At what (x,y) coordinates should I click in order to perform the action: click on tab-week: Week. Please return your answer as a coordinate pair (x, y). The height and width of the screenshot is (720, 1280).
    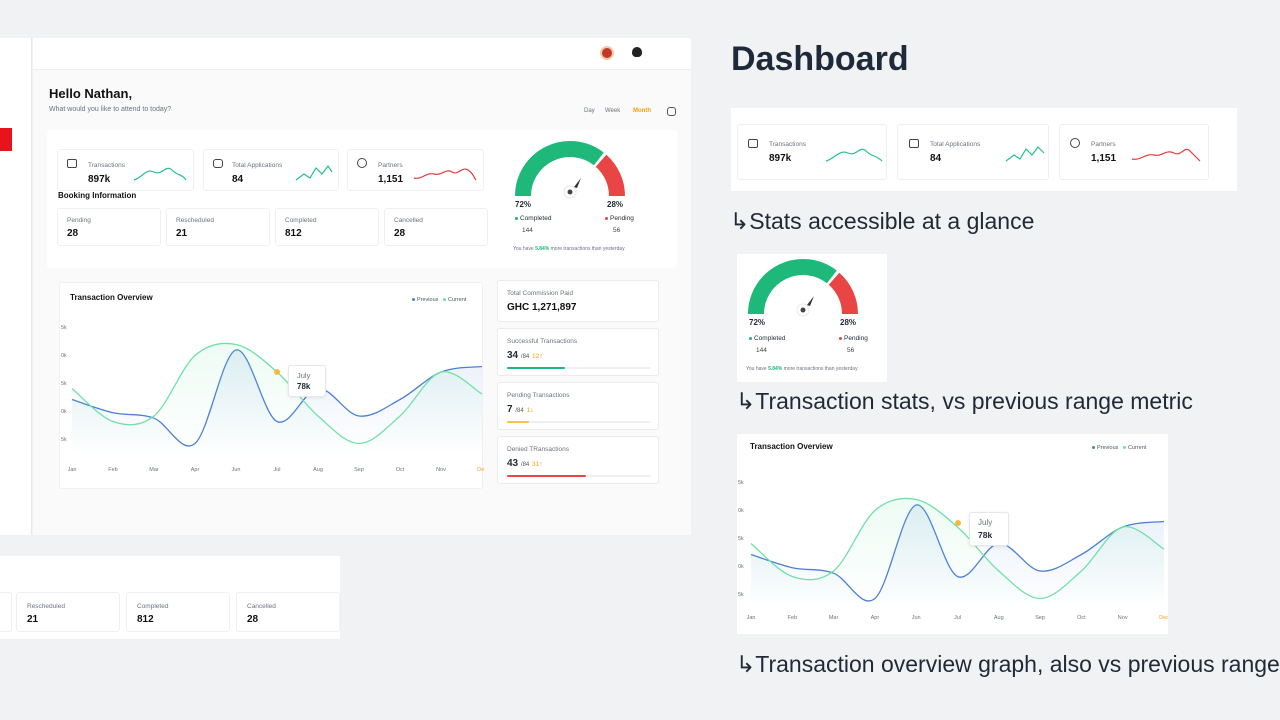
    Looking at the image, I should click on (612, 111).